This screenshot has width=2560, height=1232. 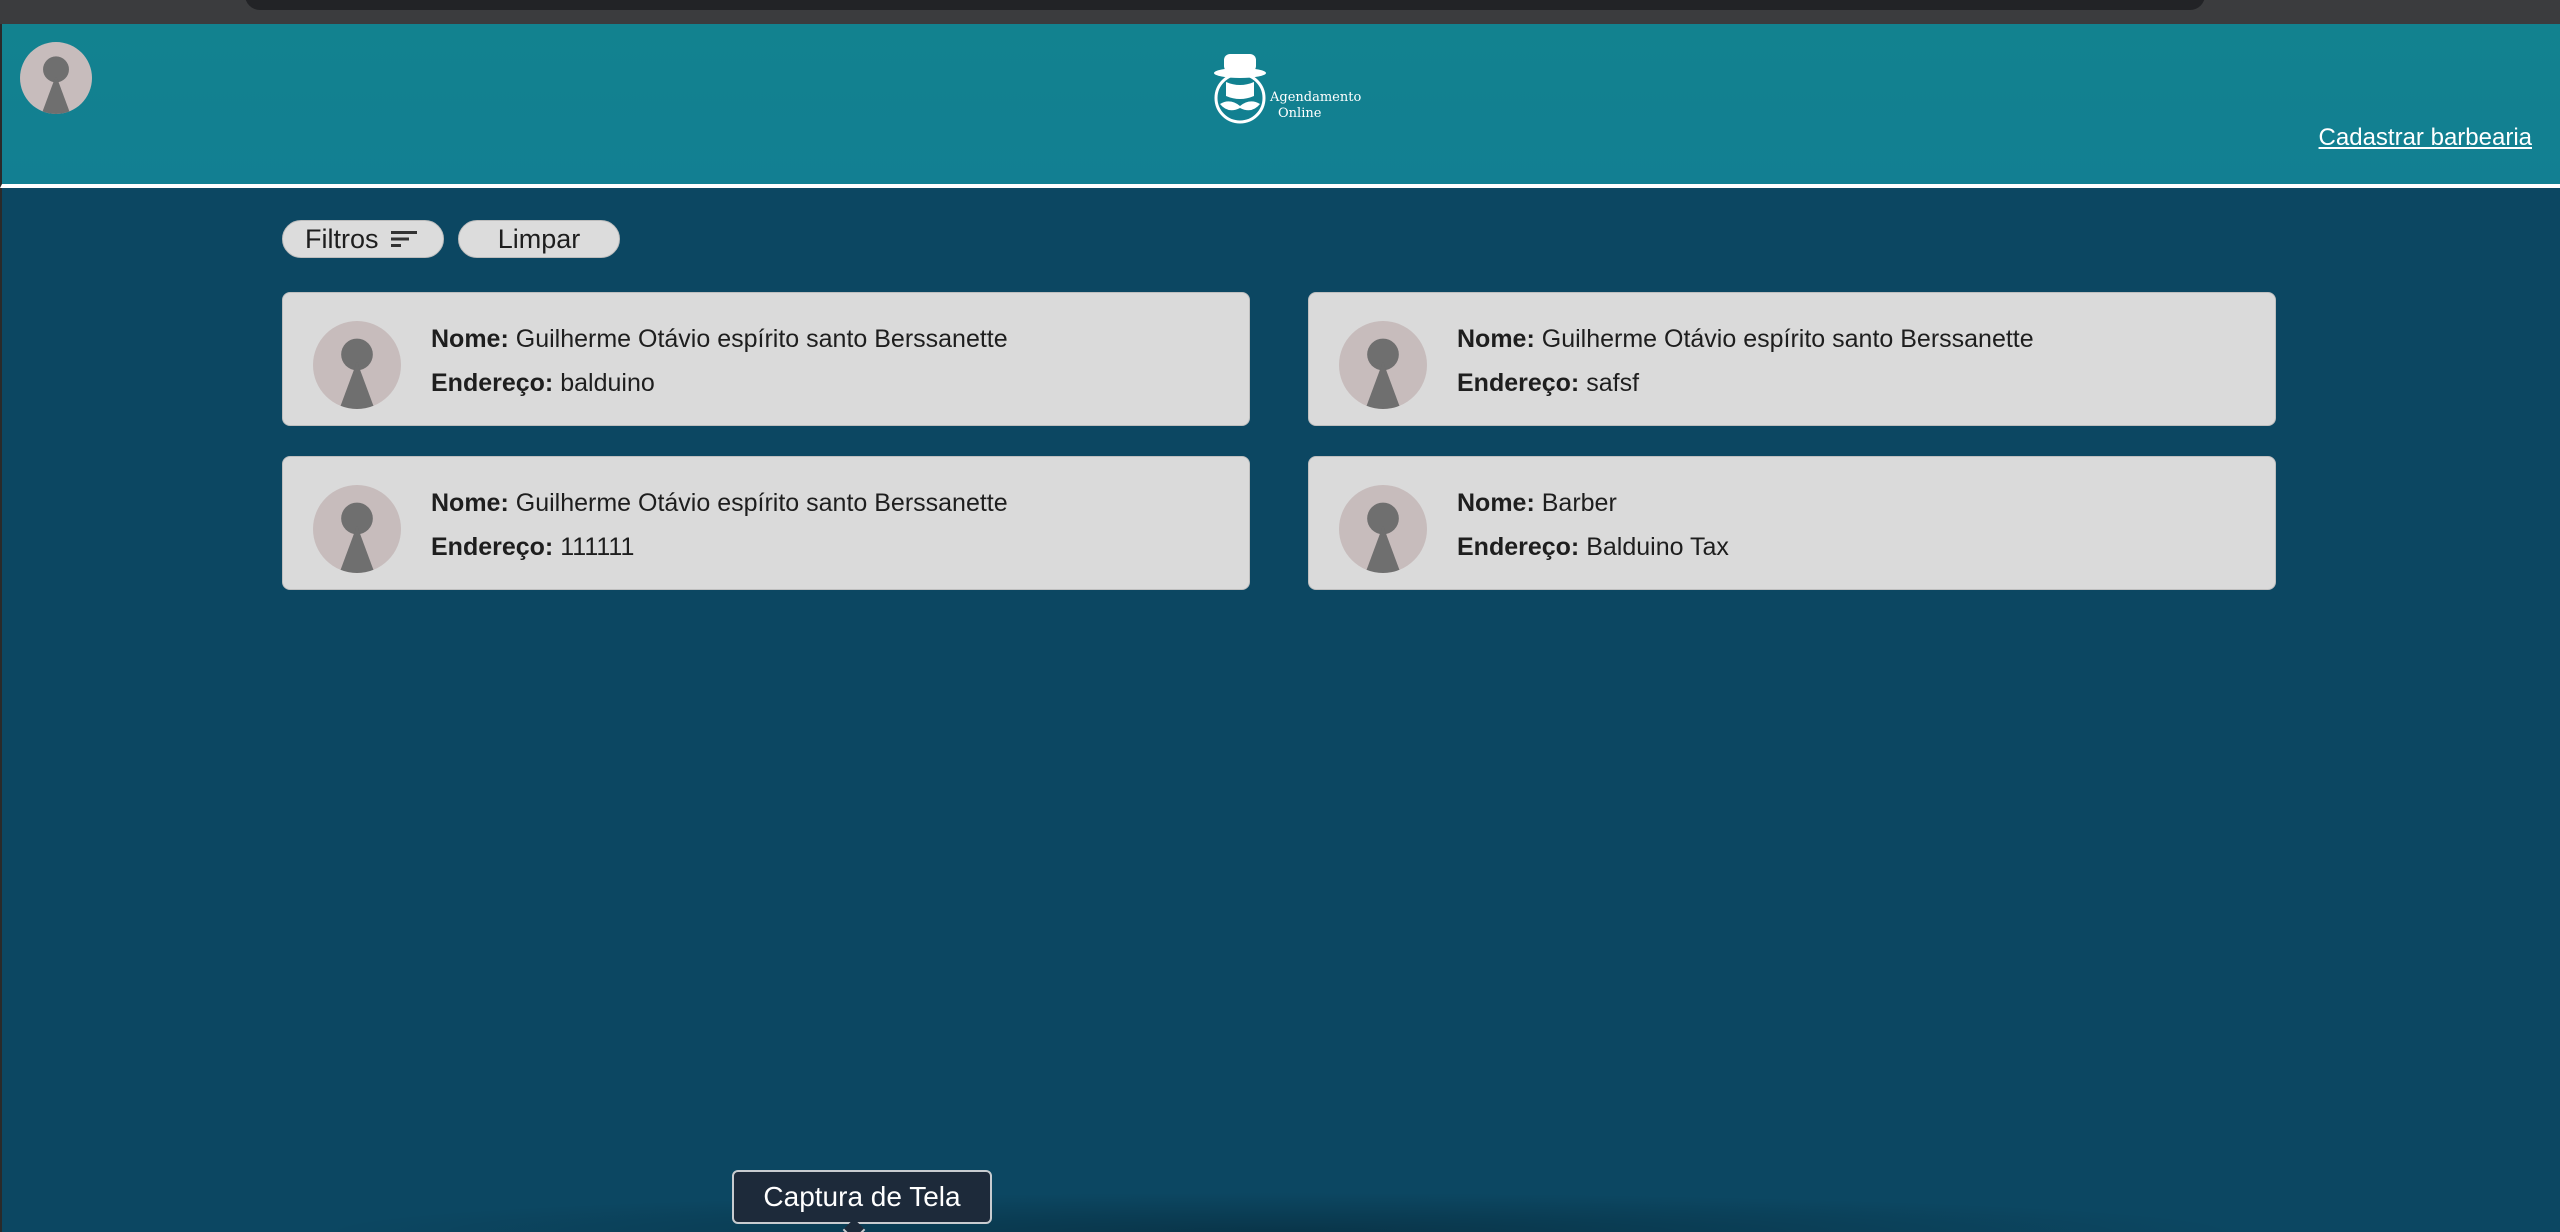 I want to click on hat-mustache-logo-icon, so click(x=1240, y=89).